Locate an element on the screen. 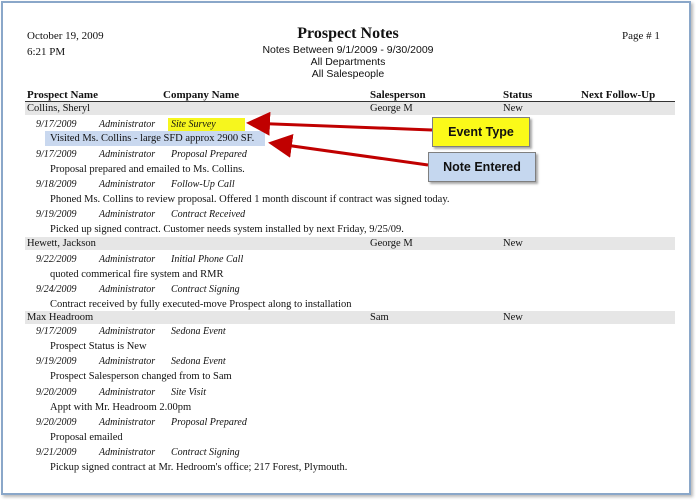 The height and width of the screenshot is (500, 696). callout-arrows is located at coordinates (339, 139).